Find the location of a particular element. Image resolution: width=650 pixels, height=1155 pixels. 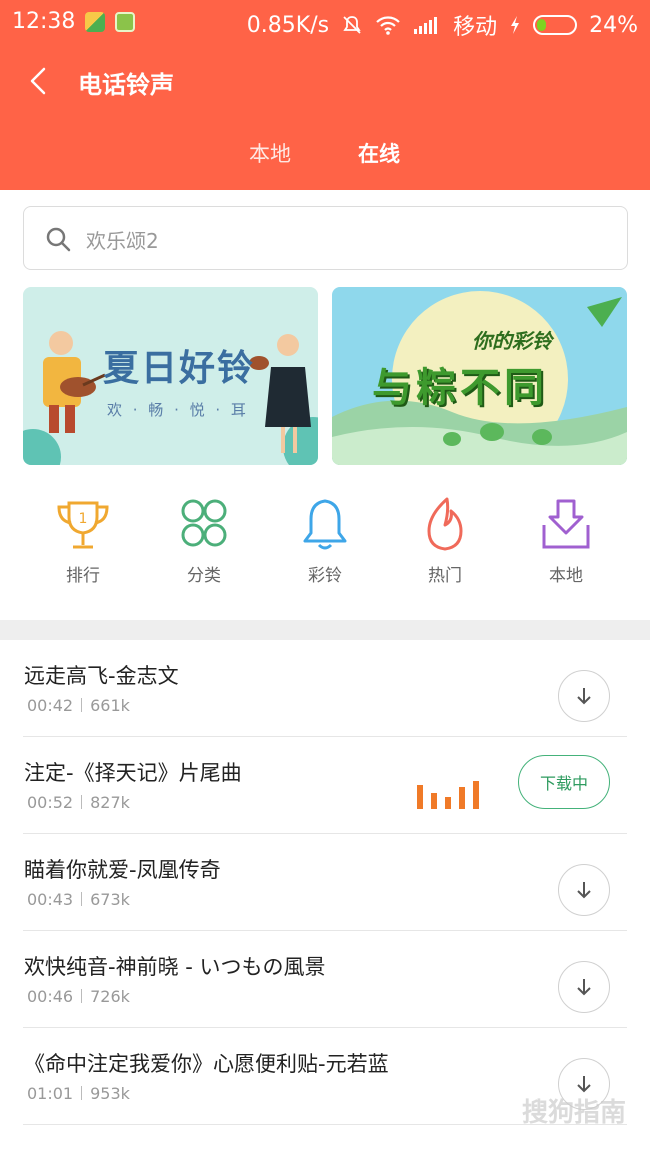

quick-link-local: 本地 is located at coordinates (566, 540).